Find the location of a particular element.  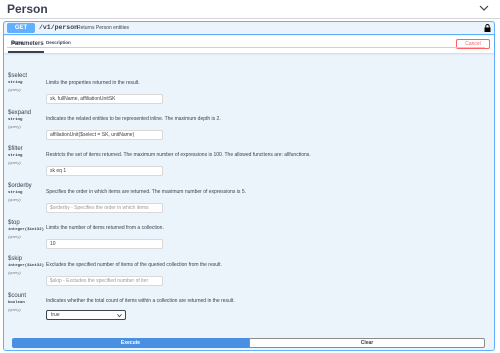

select-input is located at coordinates (104, 99).